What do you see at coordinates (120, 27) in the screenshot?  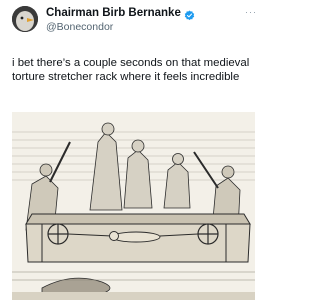 I see `handle: @Bonecondor` at bounding box center [120, 27].